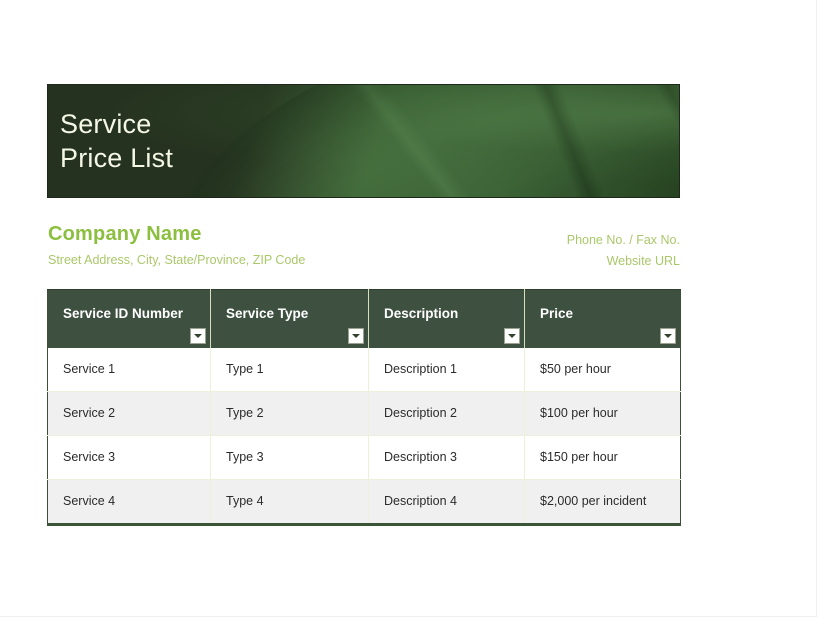 This screenshot has width=817, height=617. I want to click on page-title: Service Price List, so click(117, 141).